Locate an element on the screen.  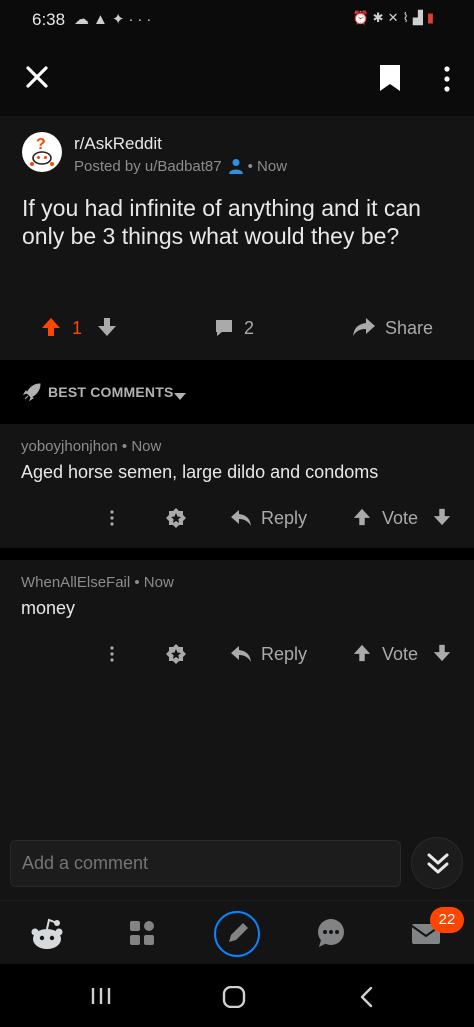
close-icon is located at coordinates (37, 77).